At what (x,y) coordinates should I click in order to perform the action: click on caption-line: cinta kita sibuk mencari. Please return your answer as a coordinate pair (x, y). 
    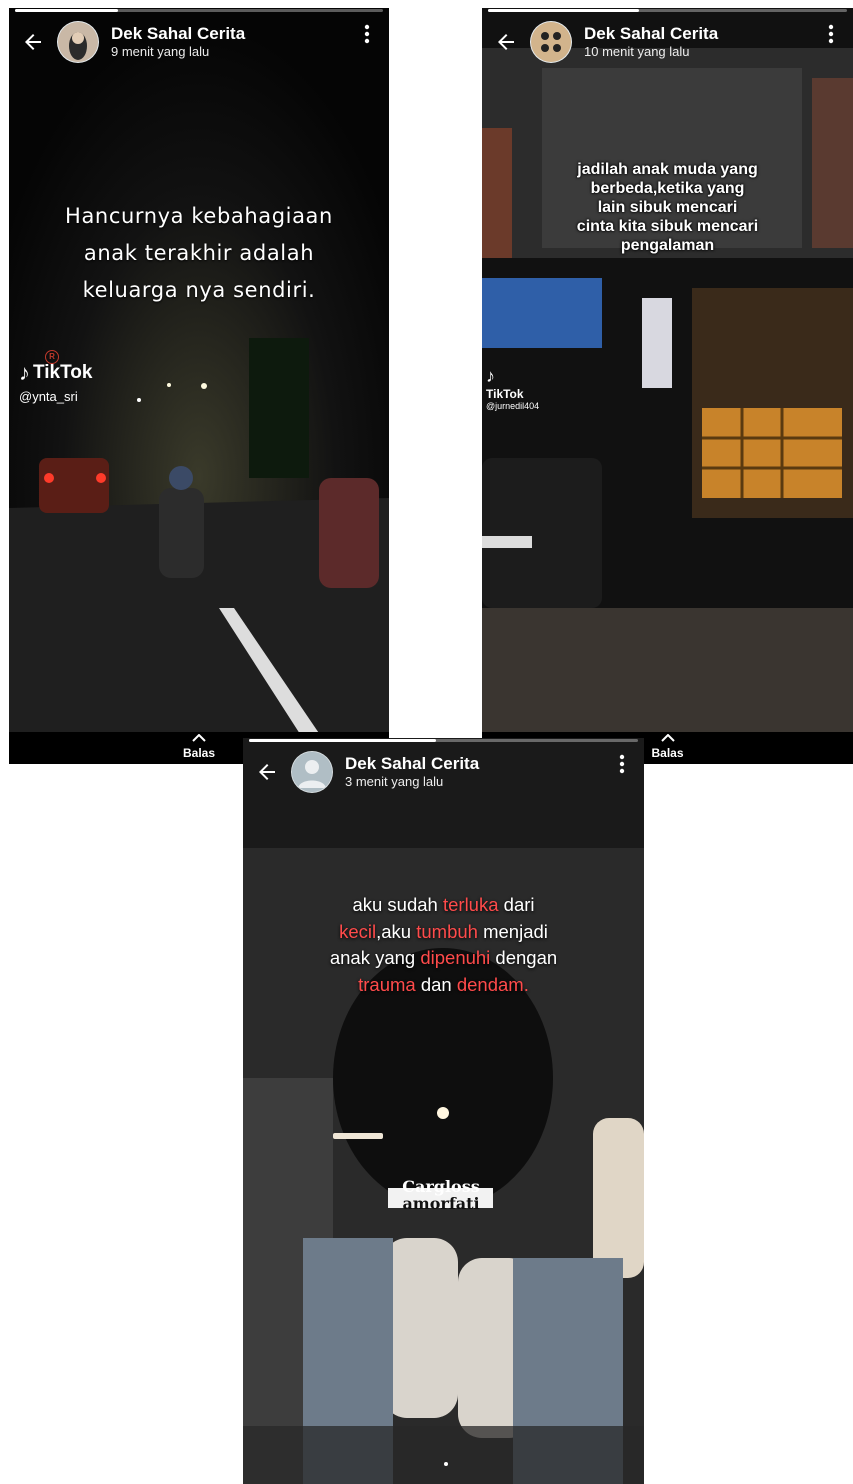
    Looking at the image, I should click on (667, 226).